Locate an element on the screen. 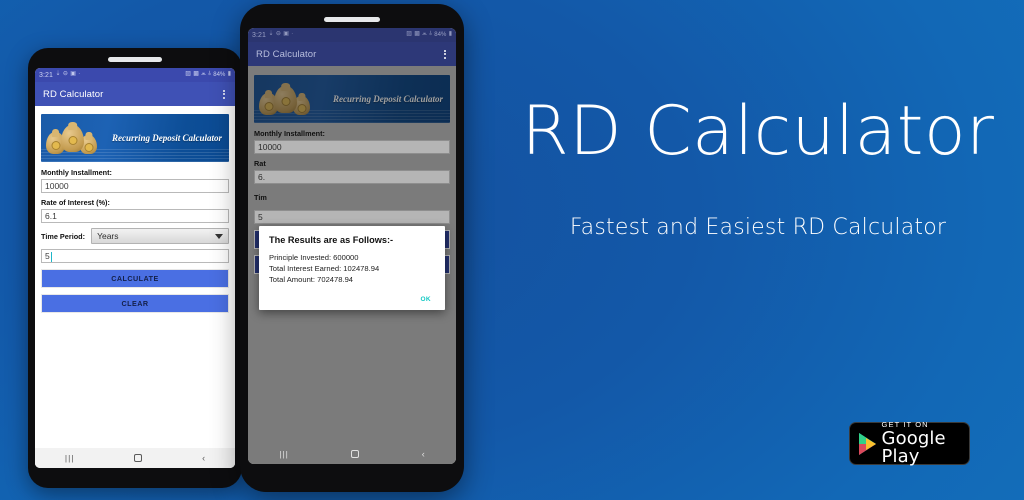 This screenshot has height=500, width=1024. dialog-total: Total Amount: 702478.94 is located at coordinates (311, 279).